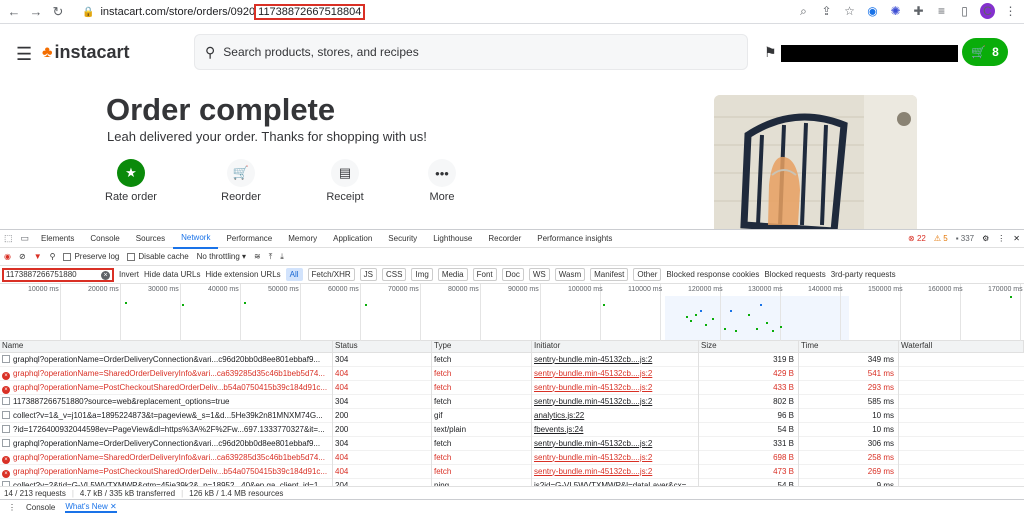 The height and width of the screenshot is (529, 1024). I want to click on sidebar-icon: ▯, so click(964, 11).